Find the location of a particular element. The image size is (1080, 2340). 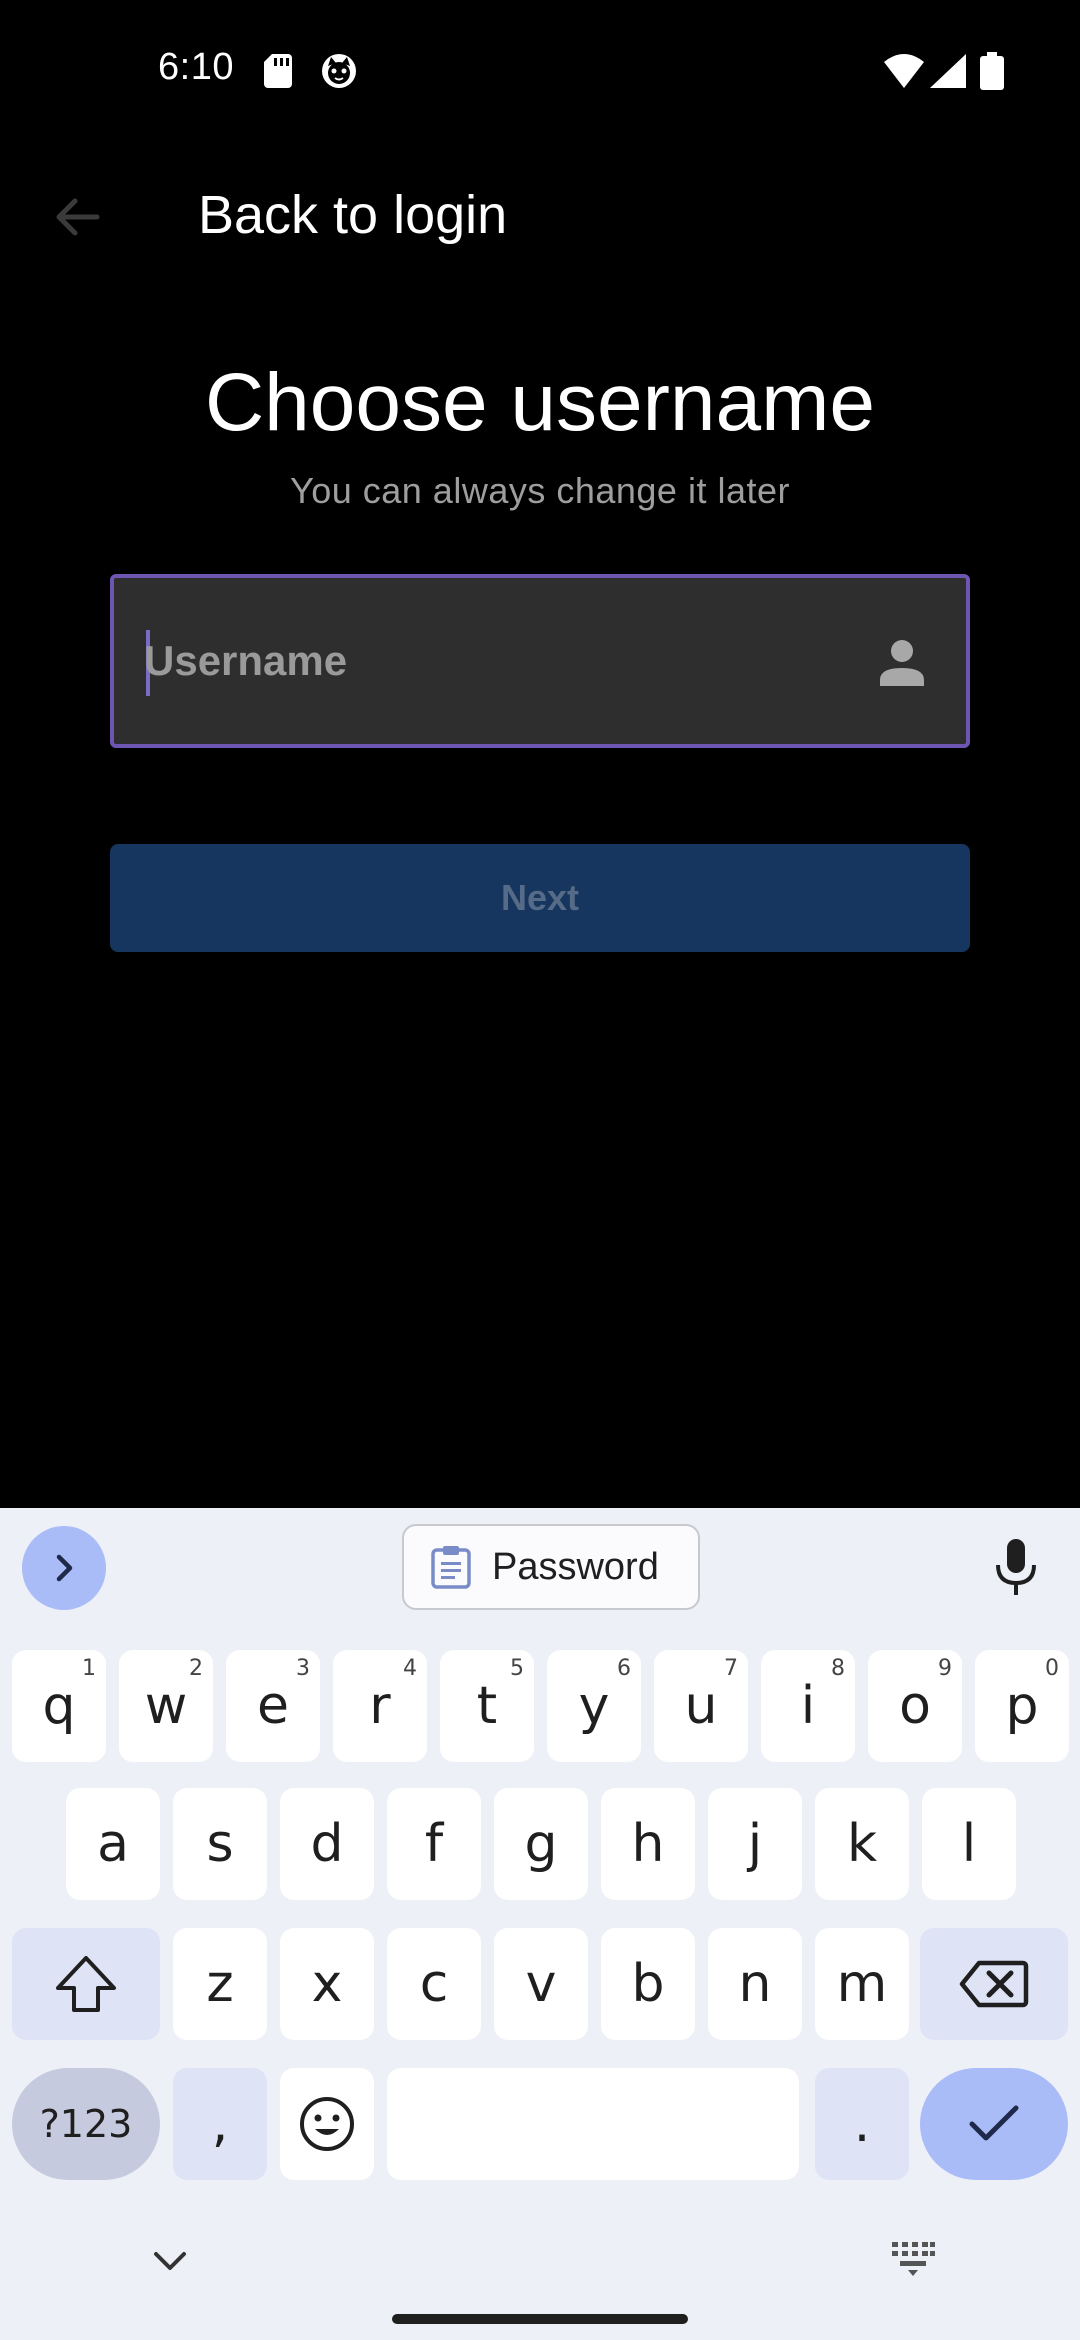

back-to-login-label: Back to login is located at coordinates (353, 215).